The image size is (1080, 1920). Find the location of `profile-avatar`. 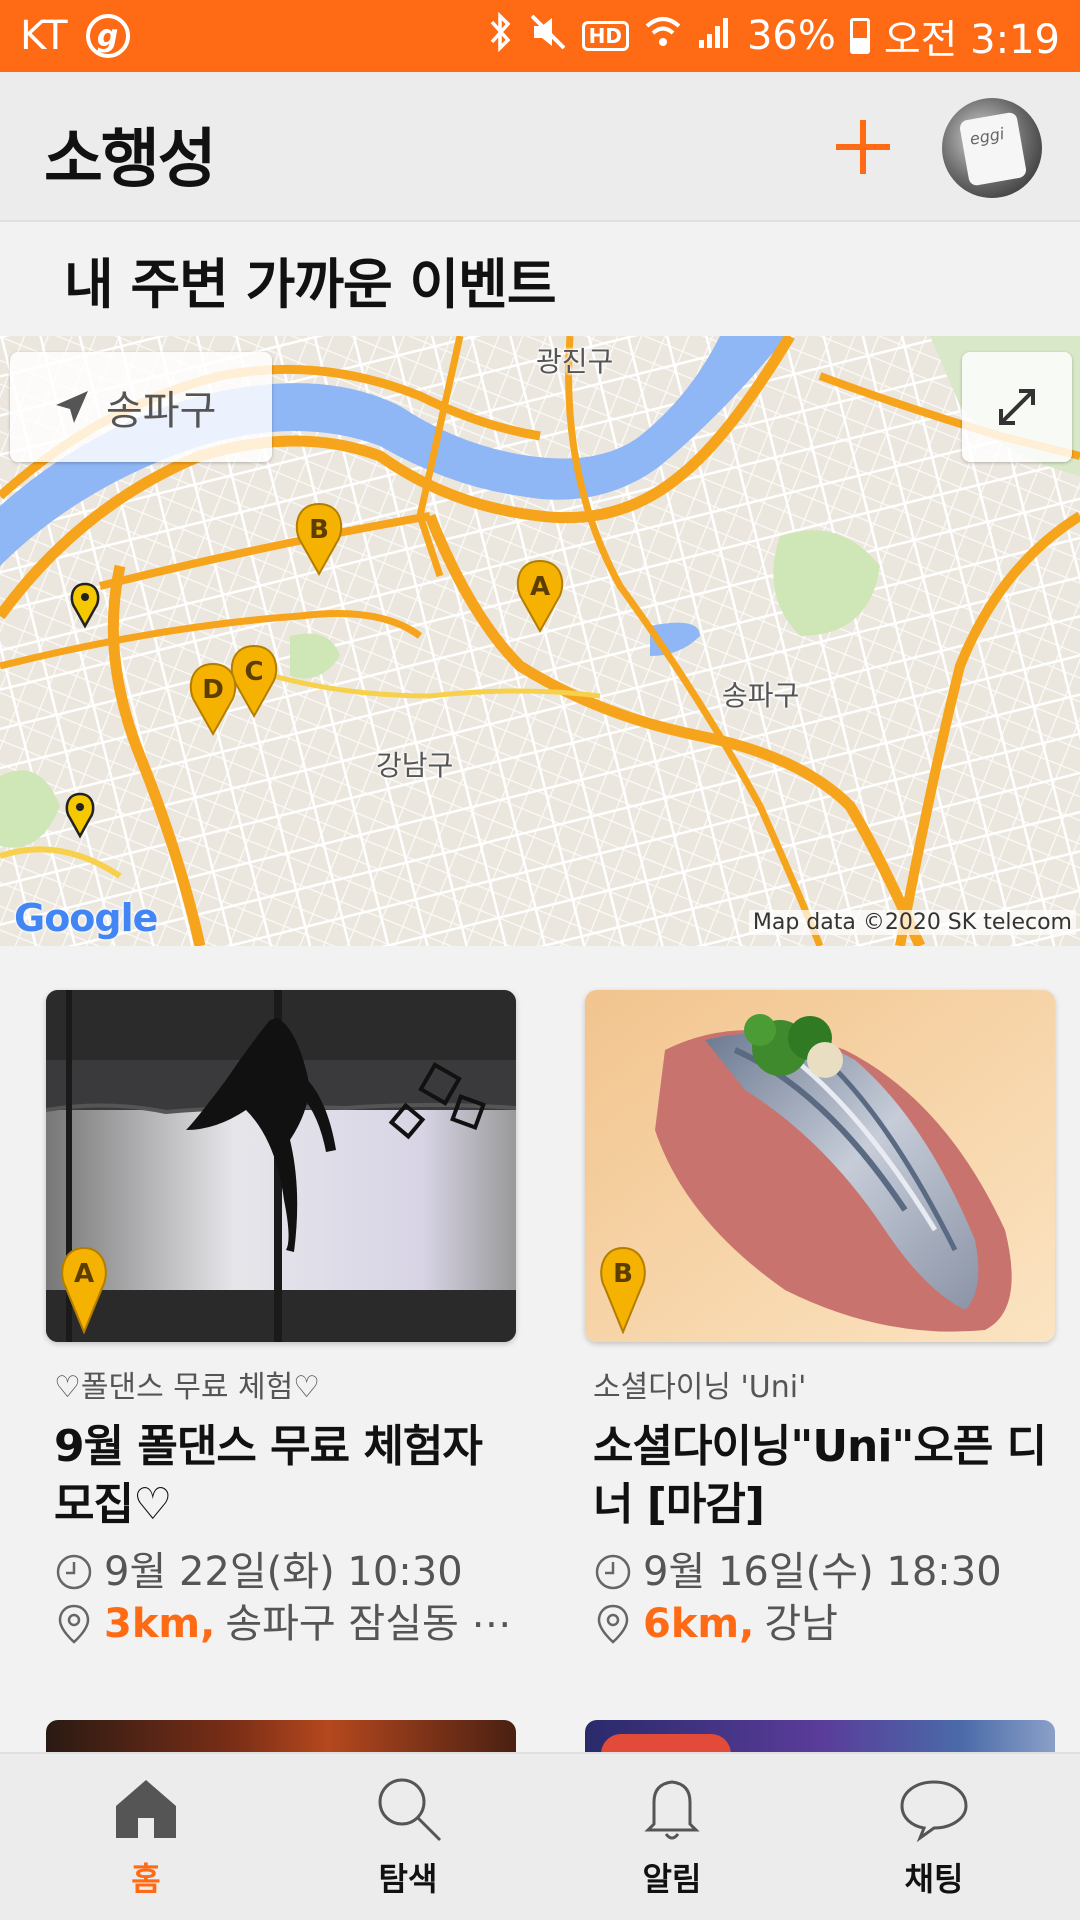

profile-avatar is located at coordinates (992, 148).